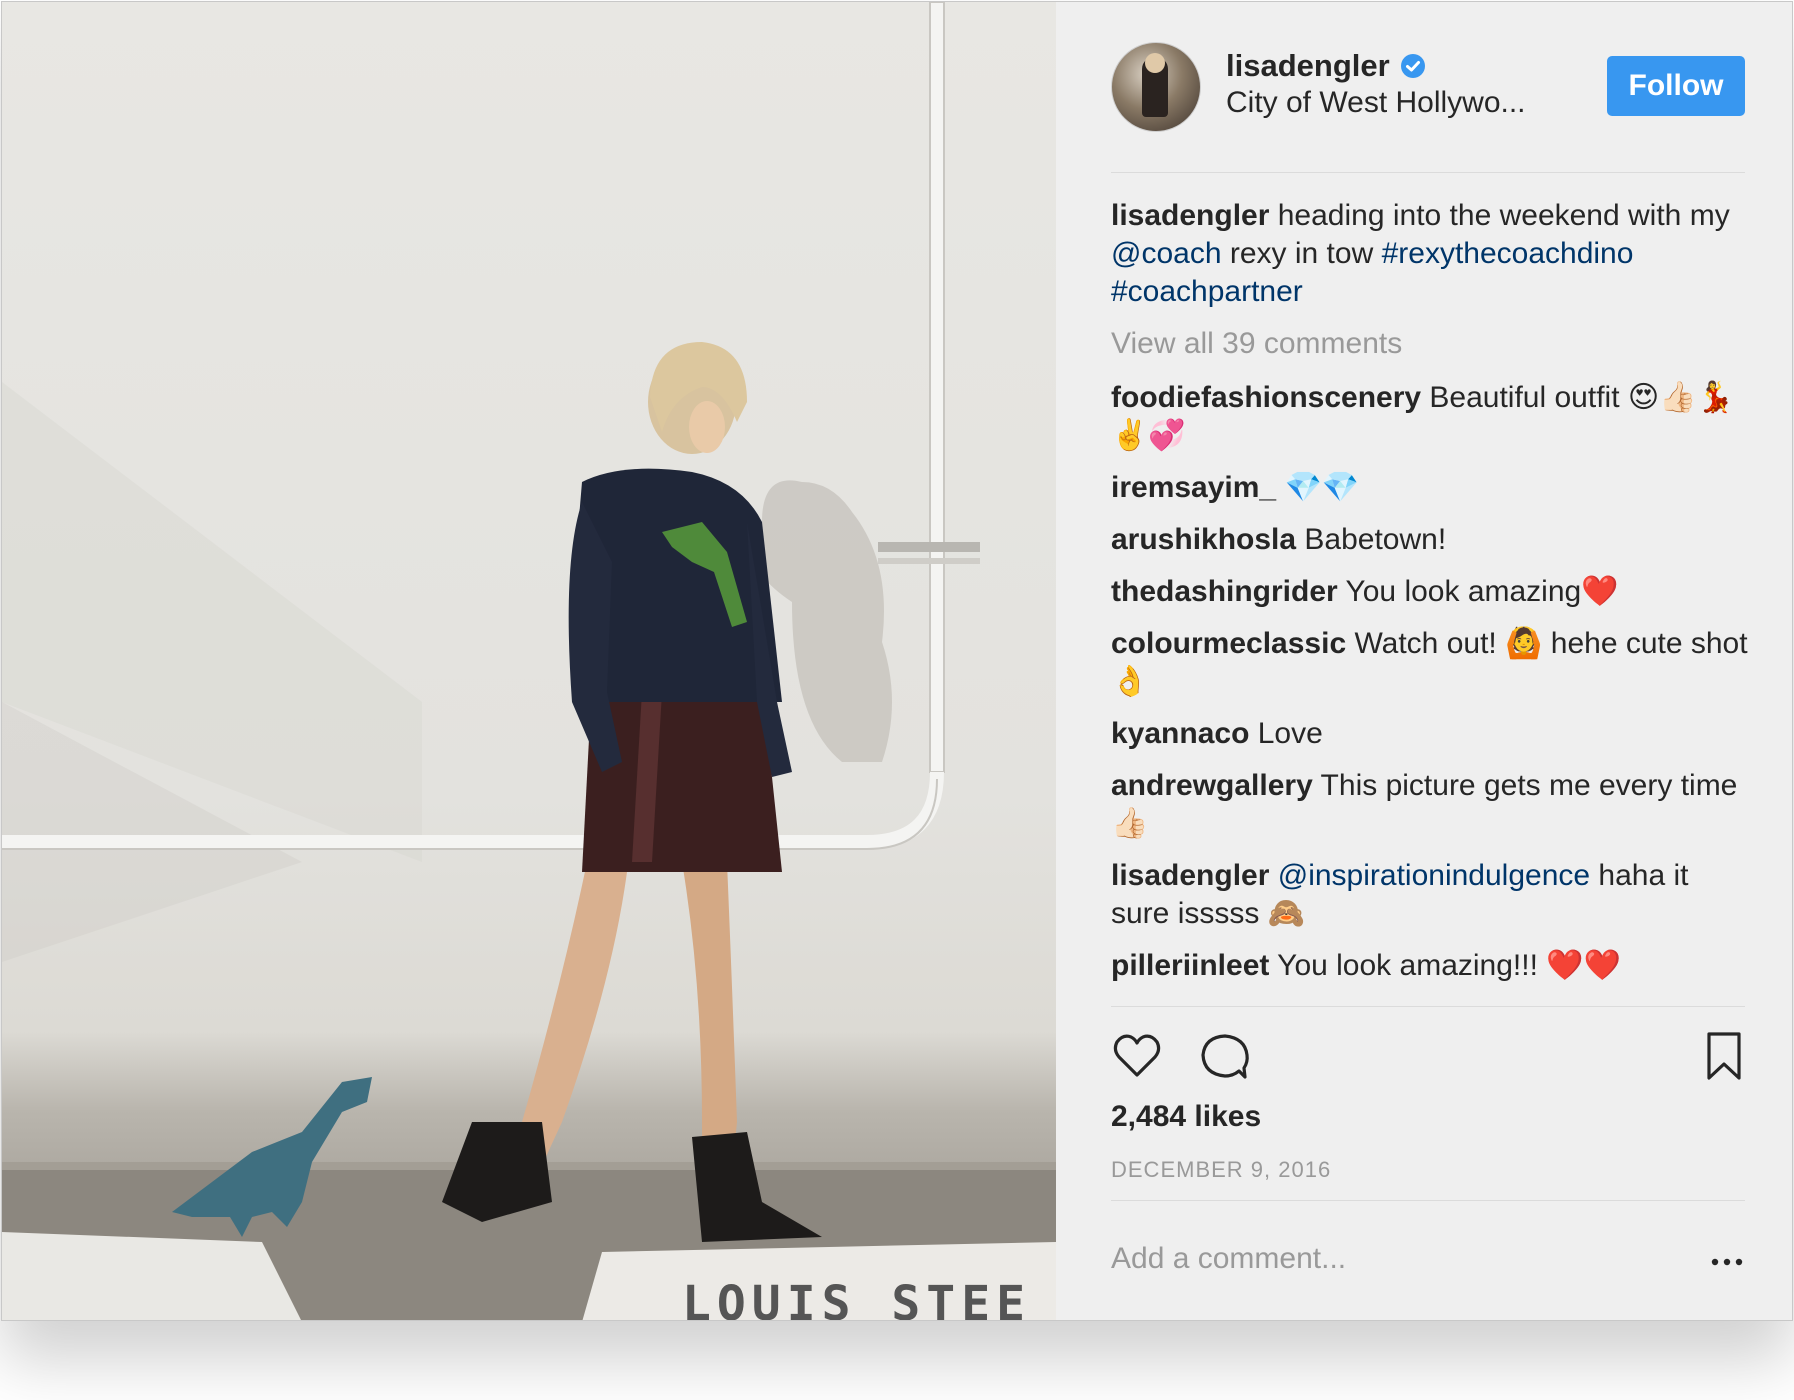 This screenshot has width=1794, height=1400. I want to click on caption-text: rexy in tow, so click(1301, 253).